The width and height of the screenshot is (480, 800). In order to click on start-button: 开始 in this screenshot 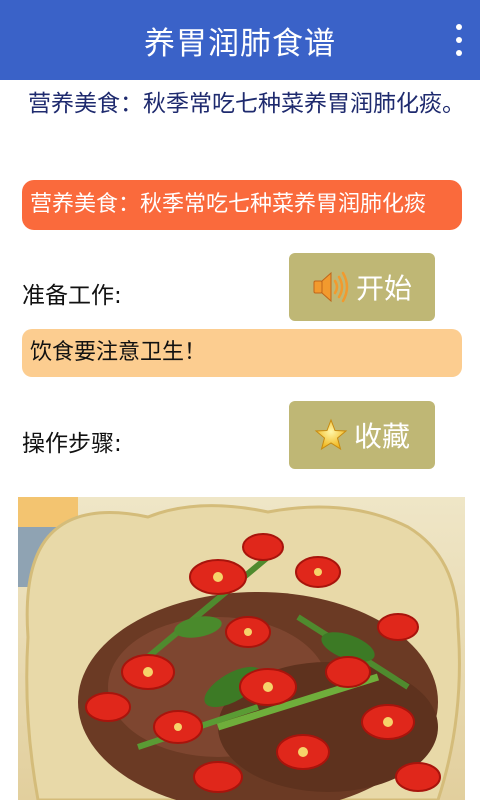, I will do `click(362, 287)`.